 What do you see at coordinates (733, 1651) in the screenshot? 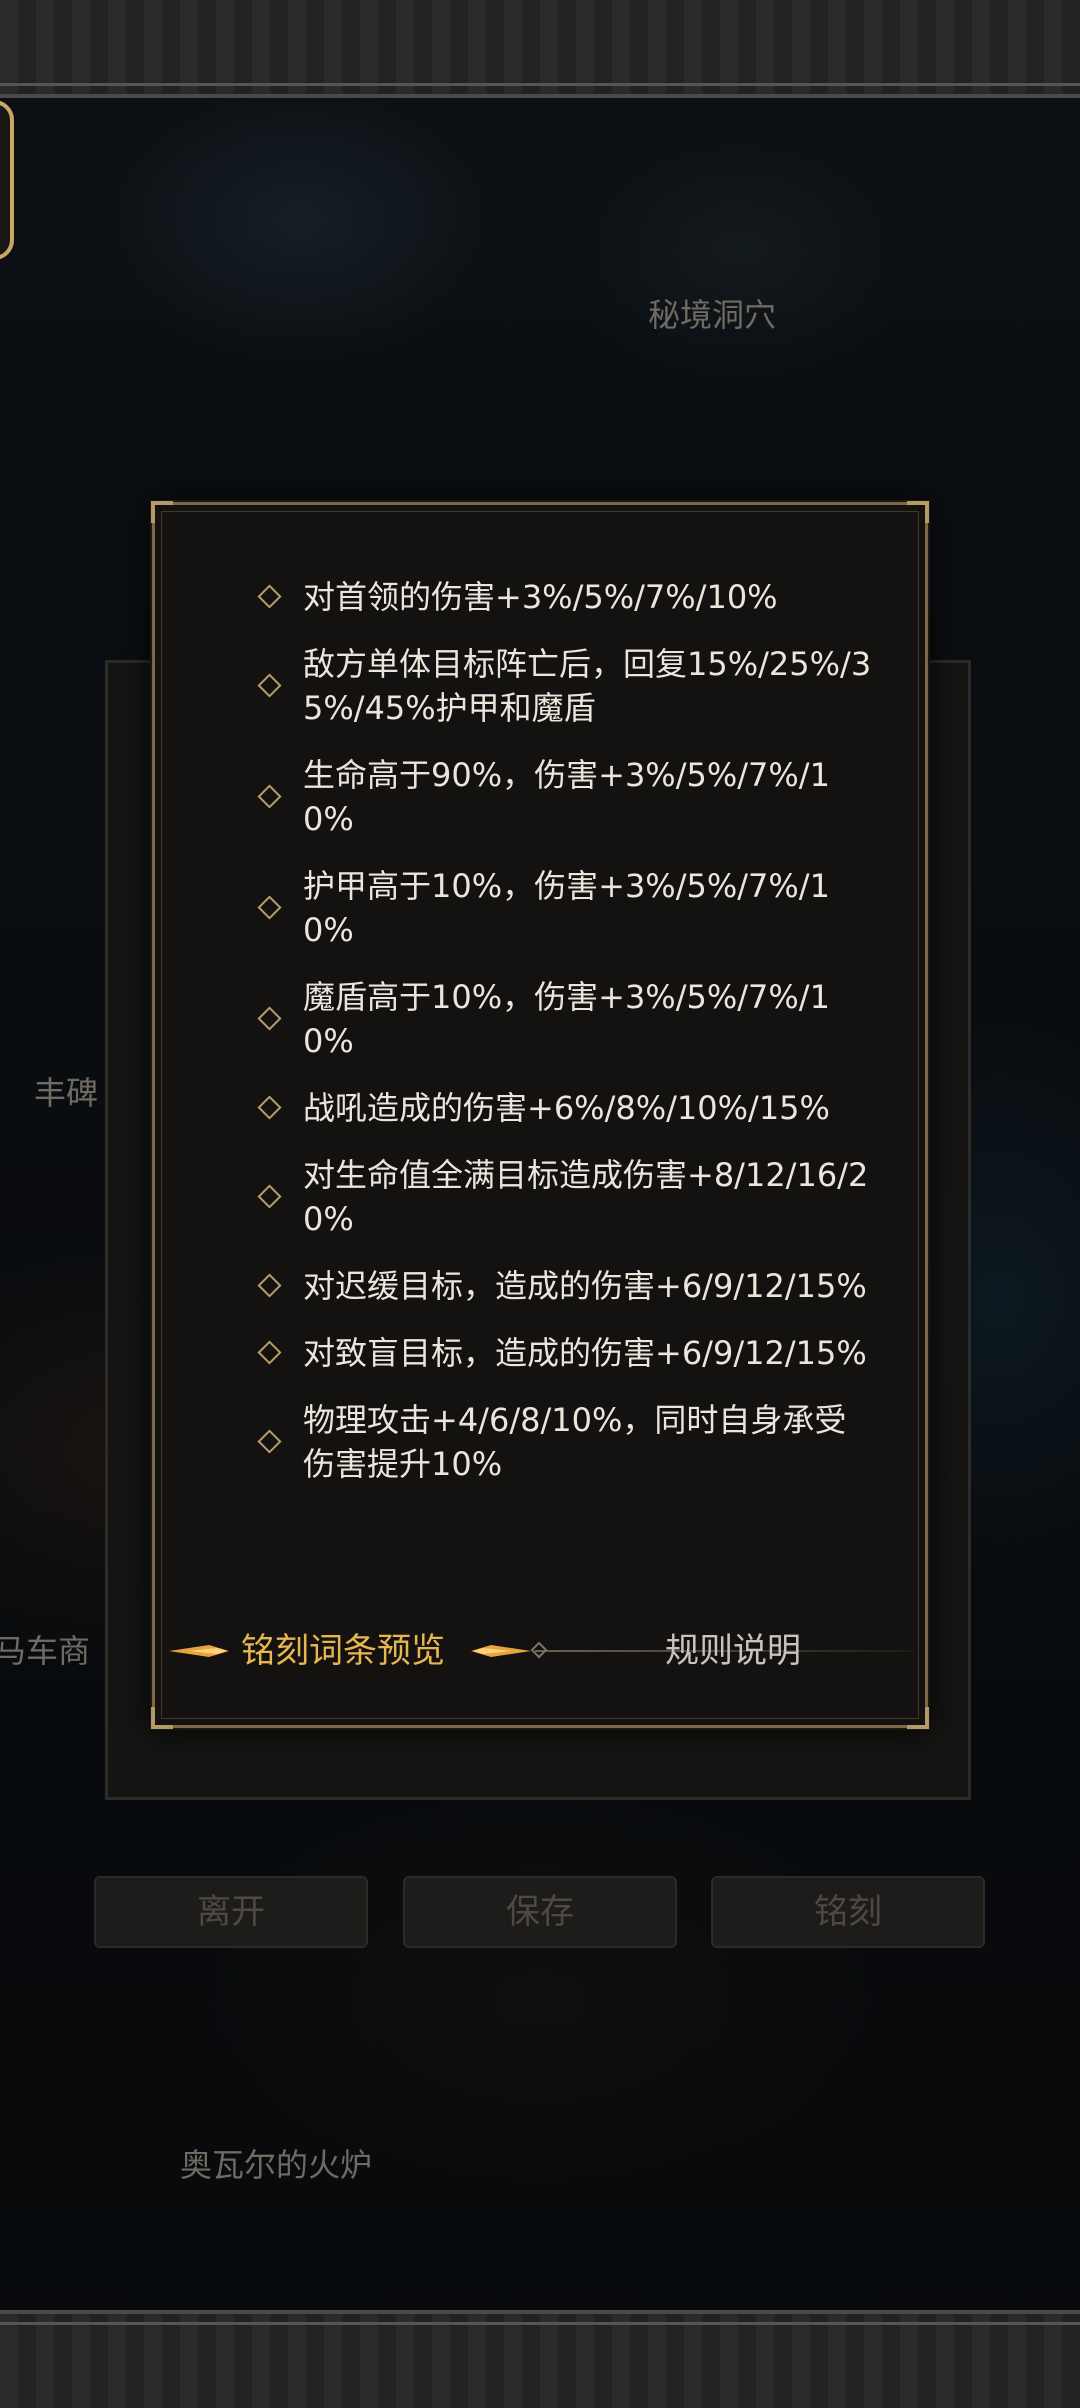
I see `tab-rules: 规则说明` at bounding box center [733, 1651].